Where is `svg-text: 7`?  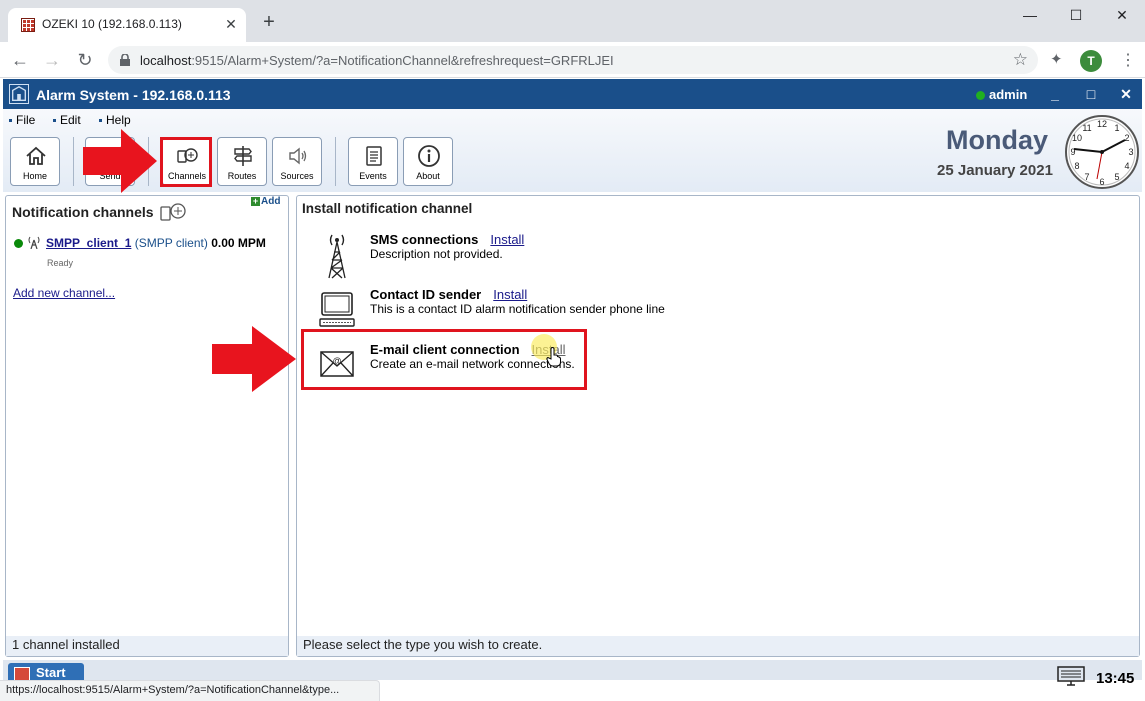
svg-text: 7 is located at coordinates (1086, 177).